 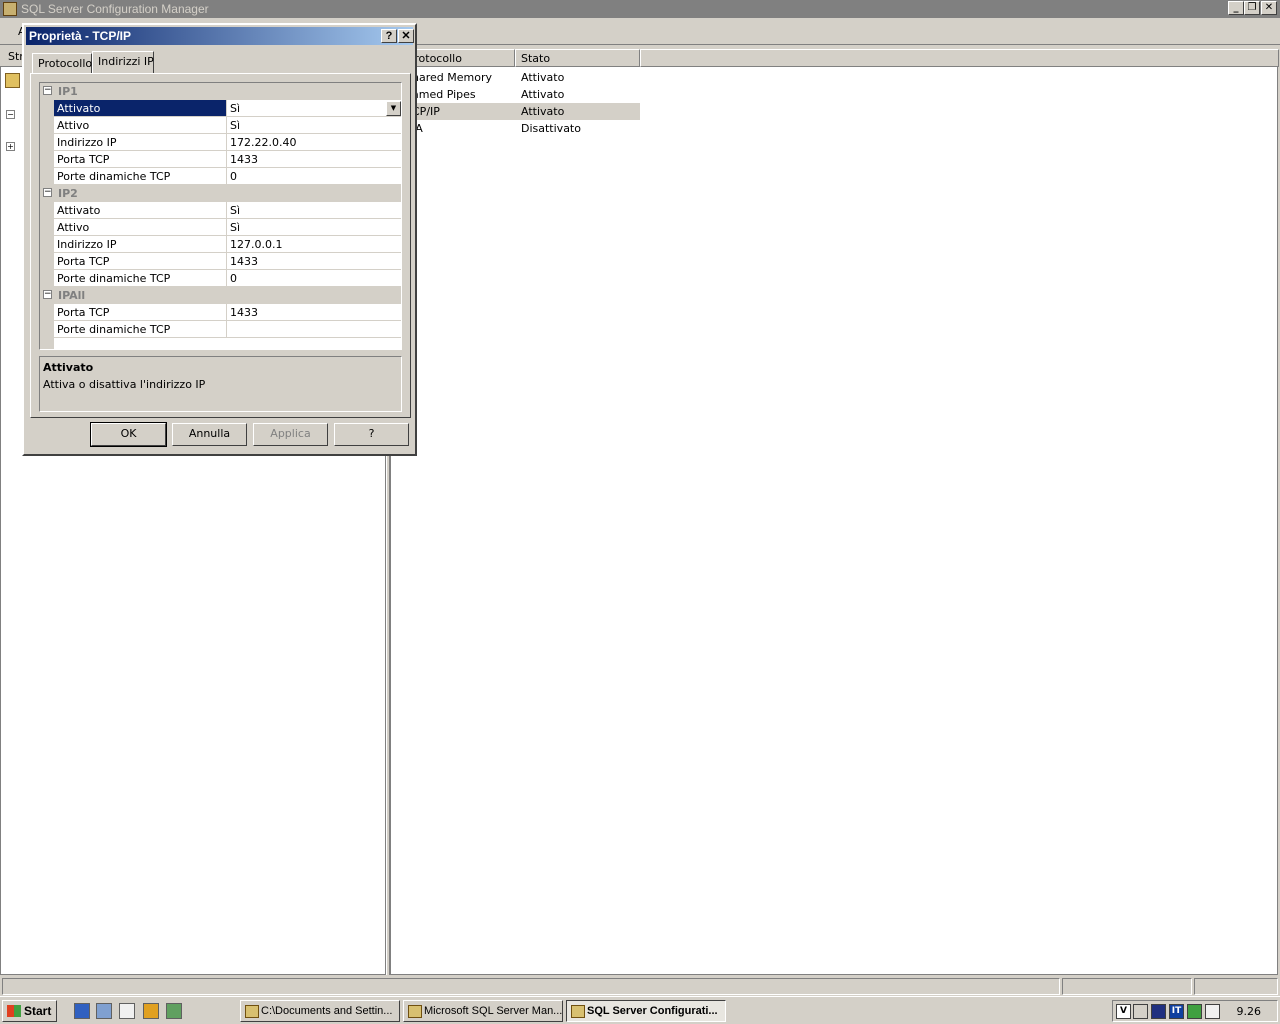 I want to click on dropdown-arrow-icon: ▼, so click(x=393, y=108).